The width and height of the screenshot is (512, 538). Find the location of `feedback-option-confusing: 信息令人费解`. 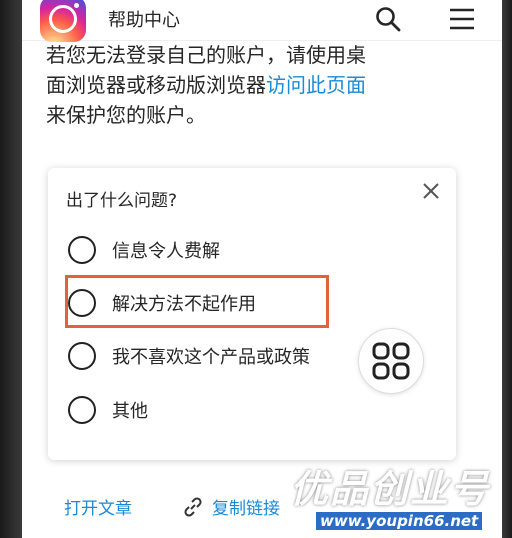

feedback-option-confusing: 信息令人费解 is located at coordinates (144, 250).